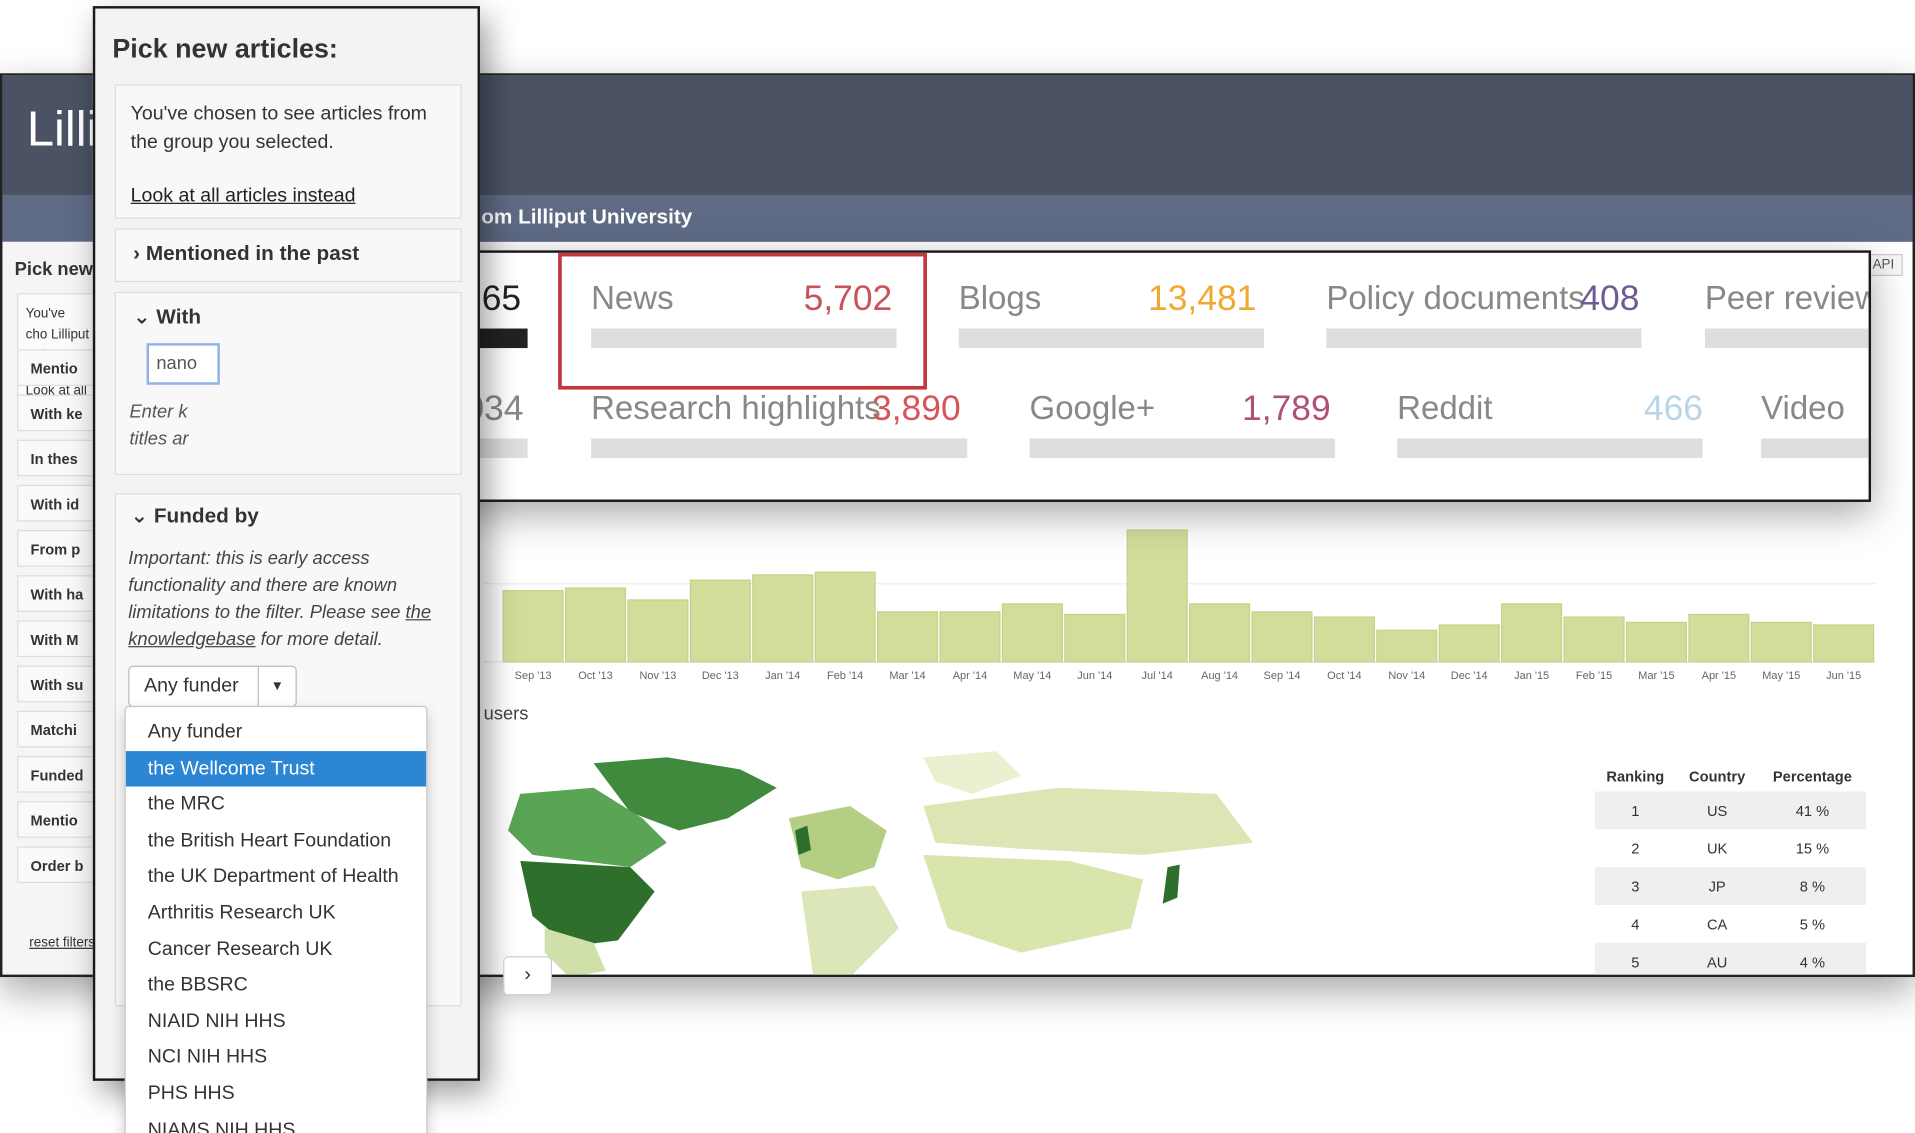 The width and height of the screenshot is (1915, 1133). Describe the element at coordinates (1812, 962) in the screenshot. I see `table-cell: 4 %` at that location.